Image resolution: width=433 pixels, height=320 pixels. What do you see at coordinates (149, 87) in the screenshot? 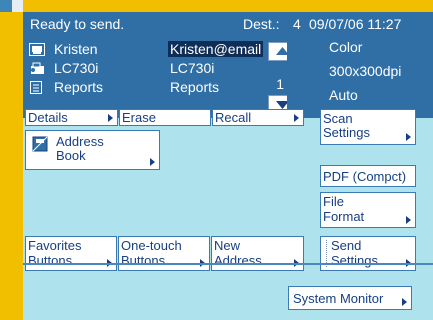
I see `address-row-3: Reports Reports` at bounding box center [149, 87].